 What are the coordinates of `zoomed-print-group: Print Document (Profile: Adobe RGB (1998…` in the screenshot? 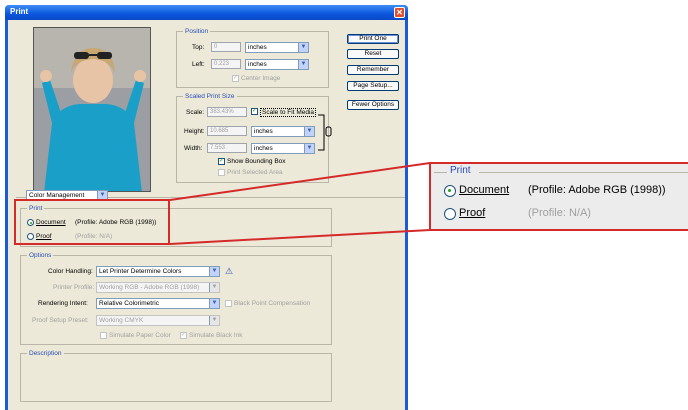 It's located at (558, 196).